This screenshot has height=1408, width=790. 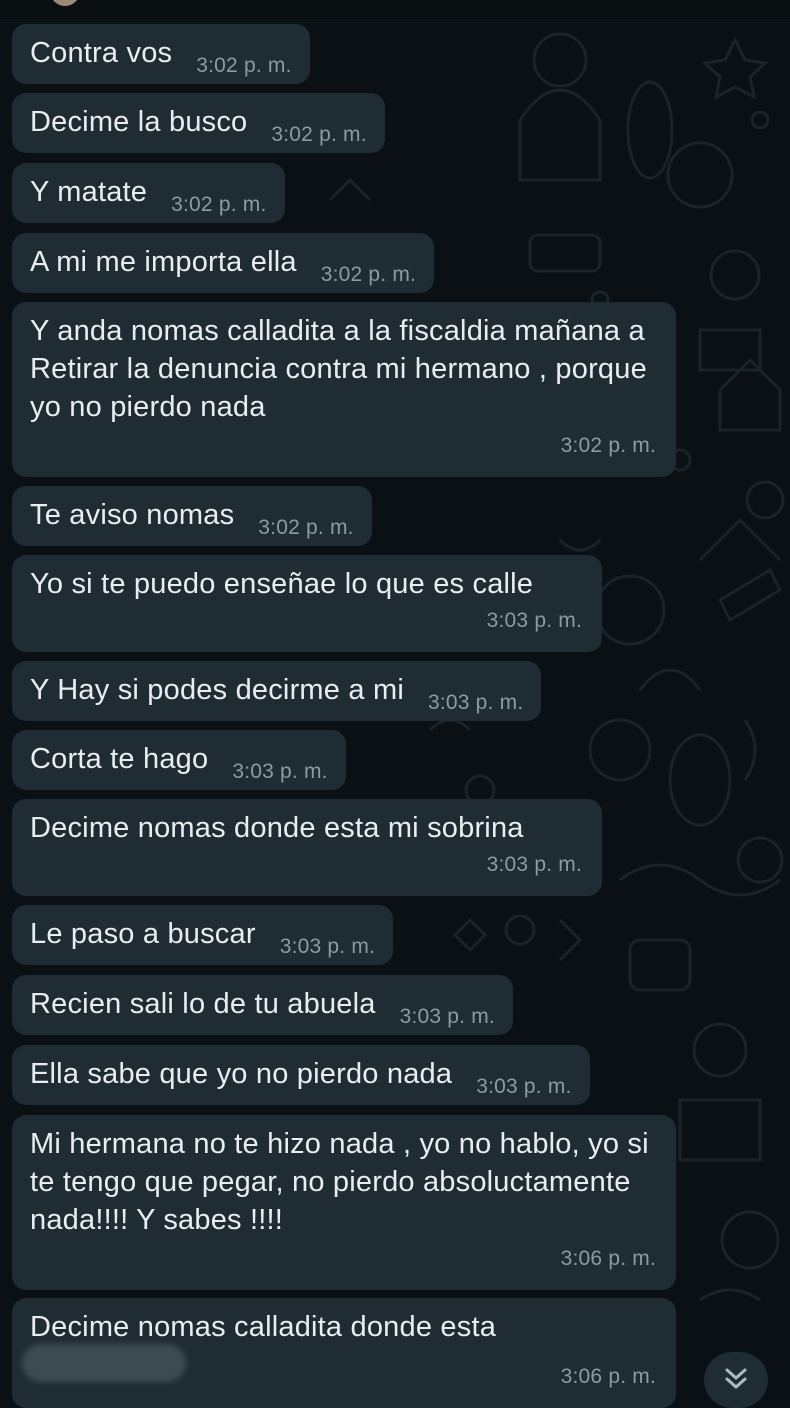 I want to click on double-chevron-down-icon, so click(x=736, y=1378).